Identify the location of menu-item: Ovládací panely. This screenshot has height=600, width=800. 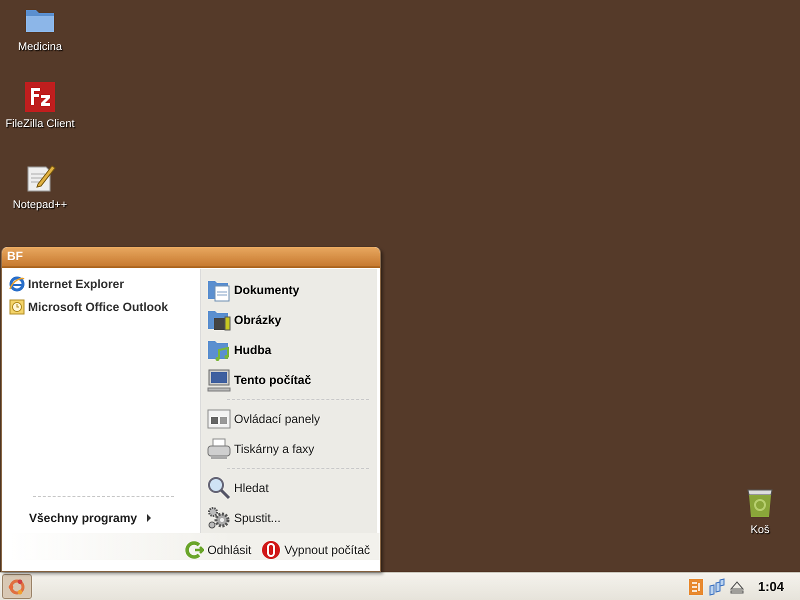
(277, 419).